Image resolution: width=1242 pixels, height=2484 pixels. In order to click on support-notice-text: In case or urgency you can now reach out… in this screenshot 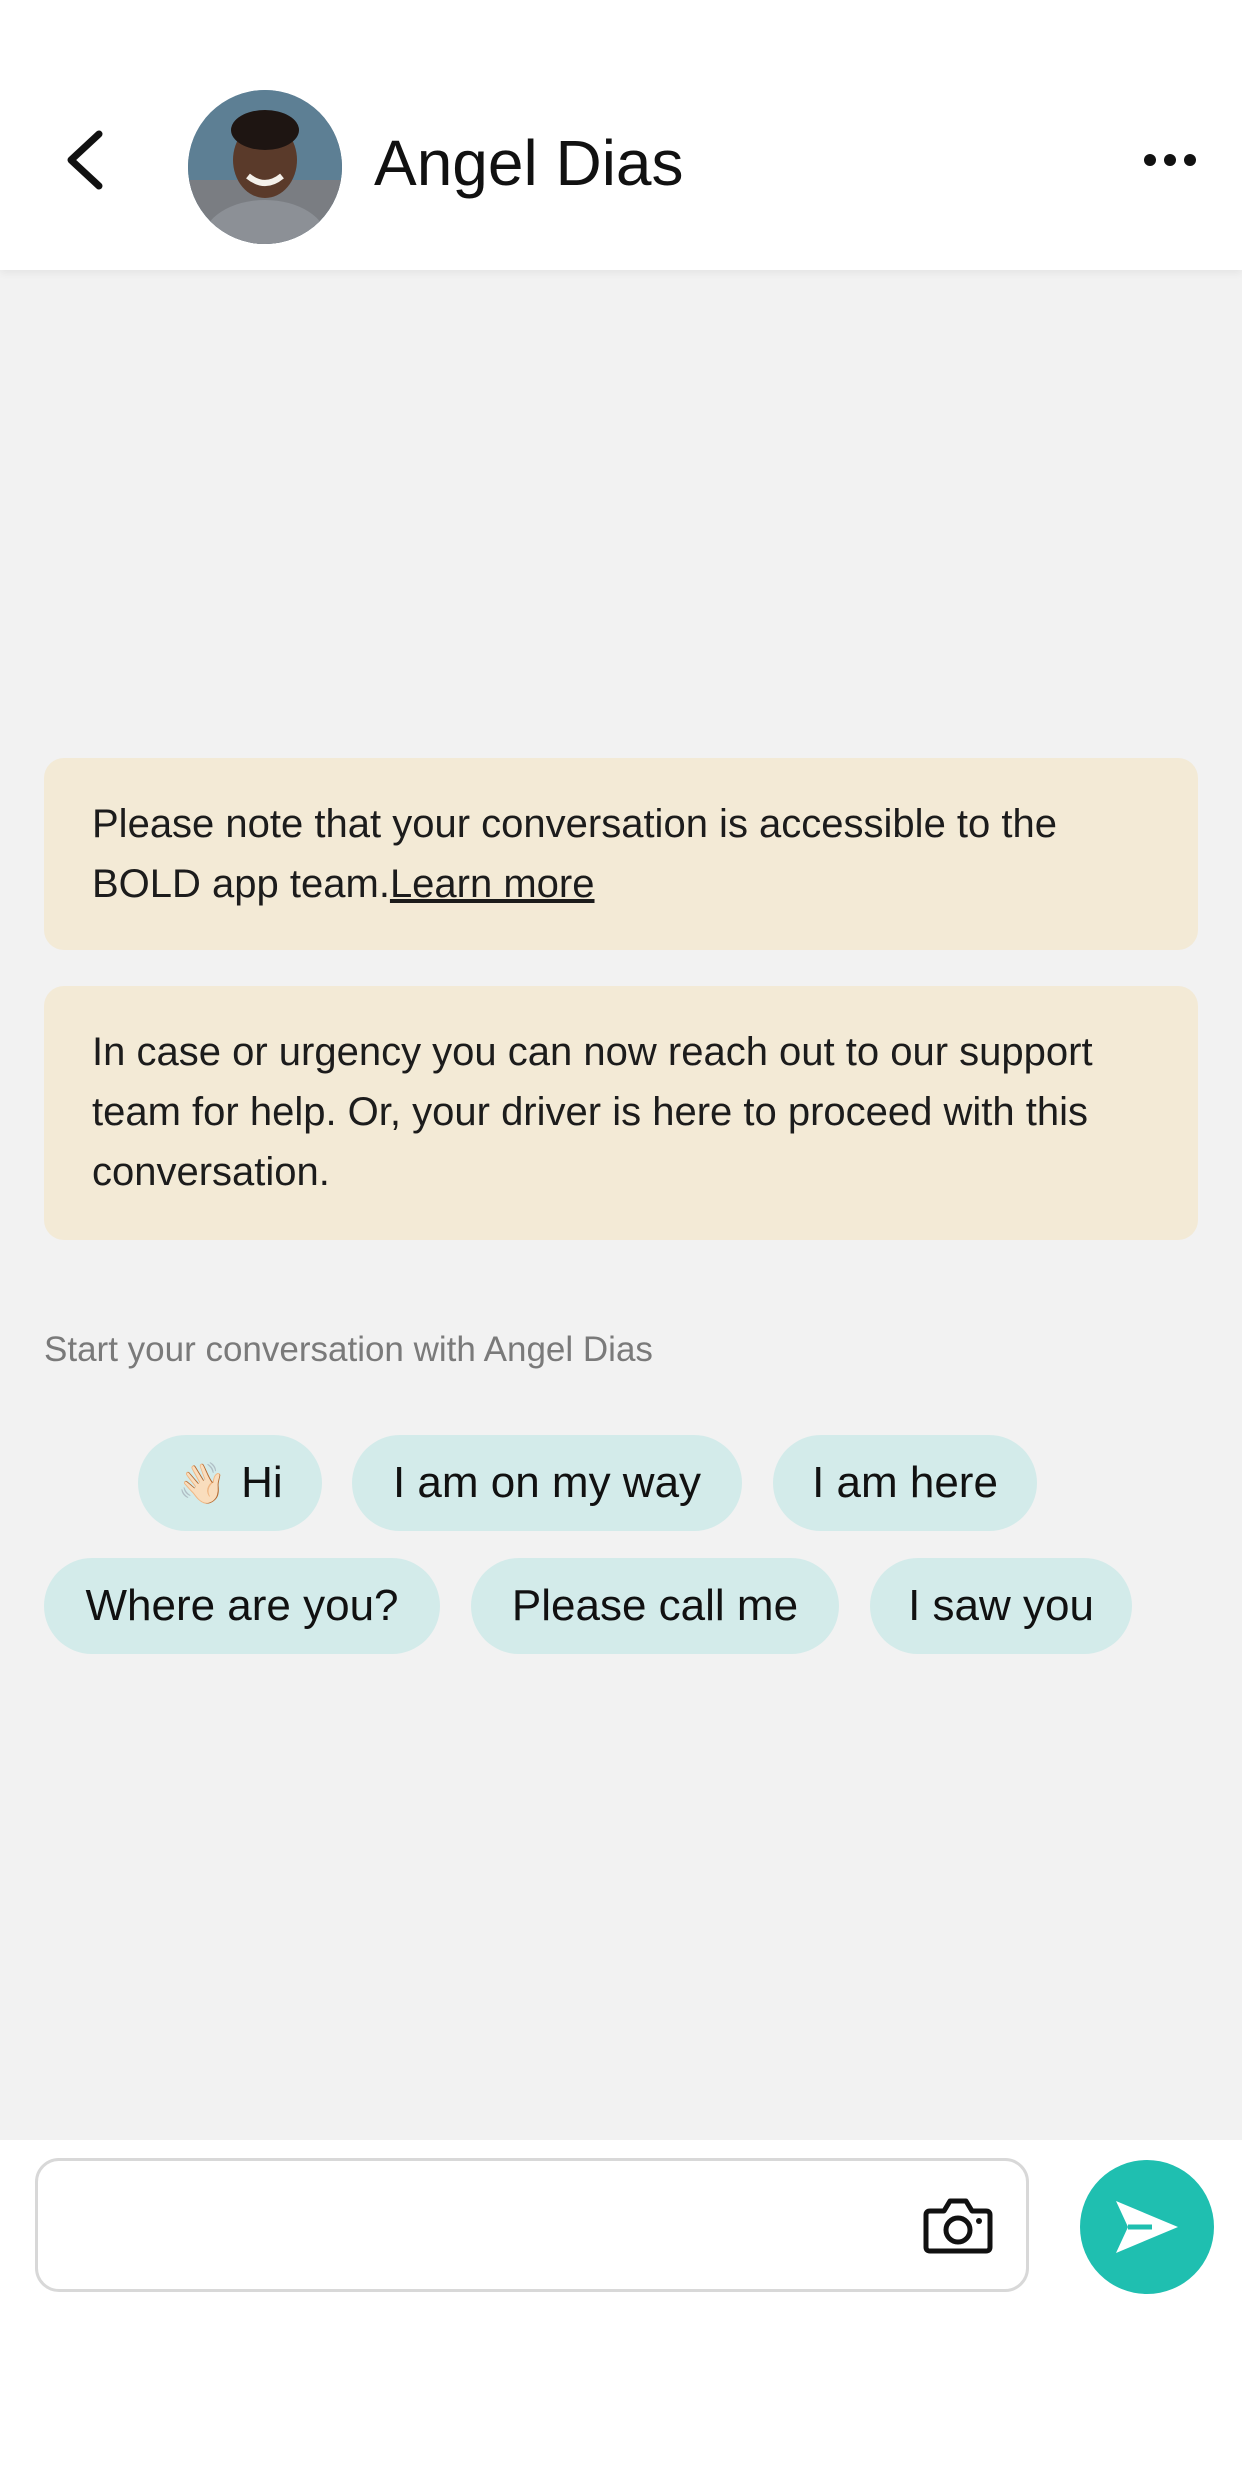, I will do `click(592, 1112)`.